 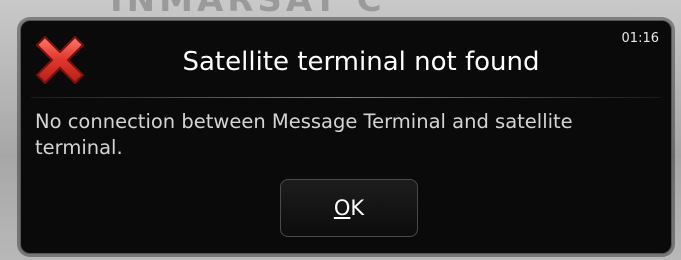 I want to click on ok-mnemonic: O, so click(x=342, y=208).